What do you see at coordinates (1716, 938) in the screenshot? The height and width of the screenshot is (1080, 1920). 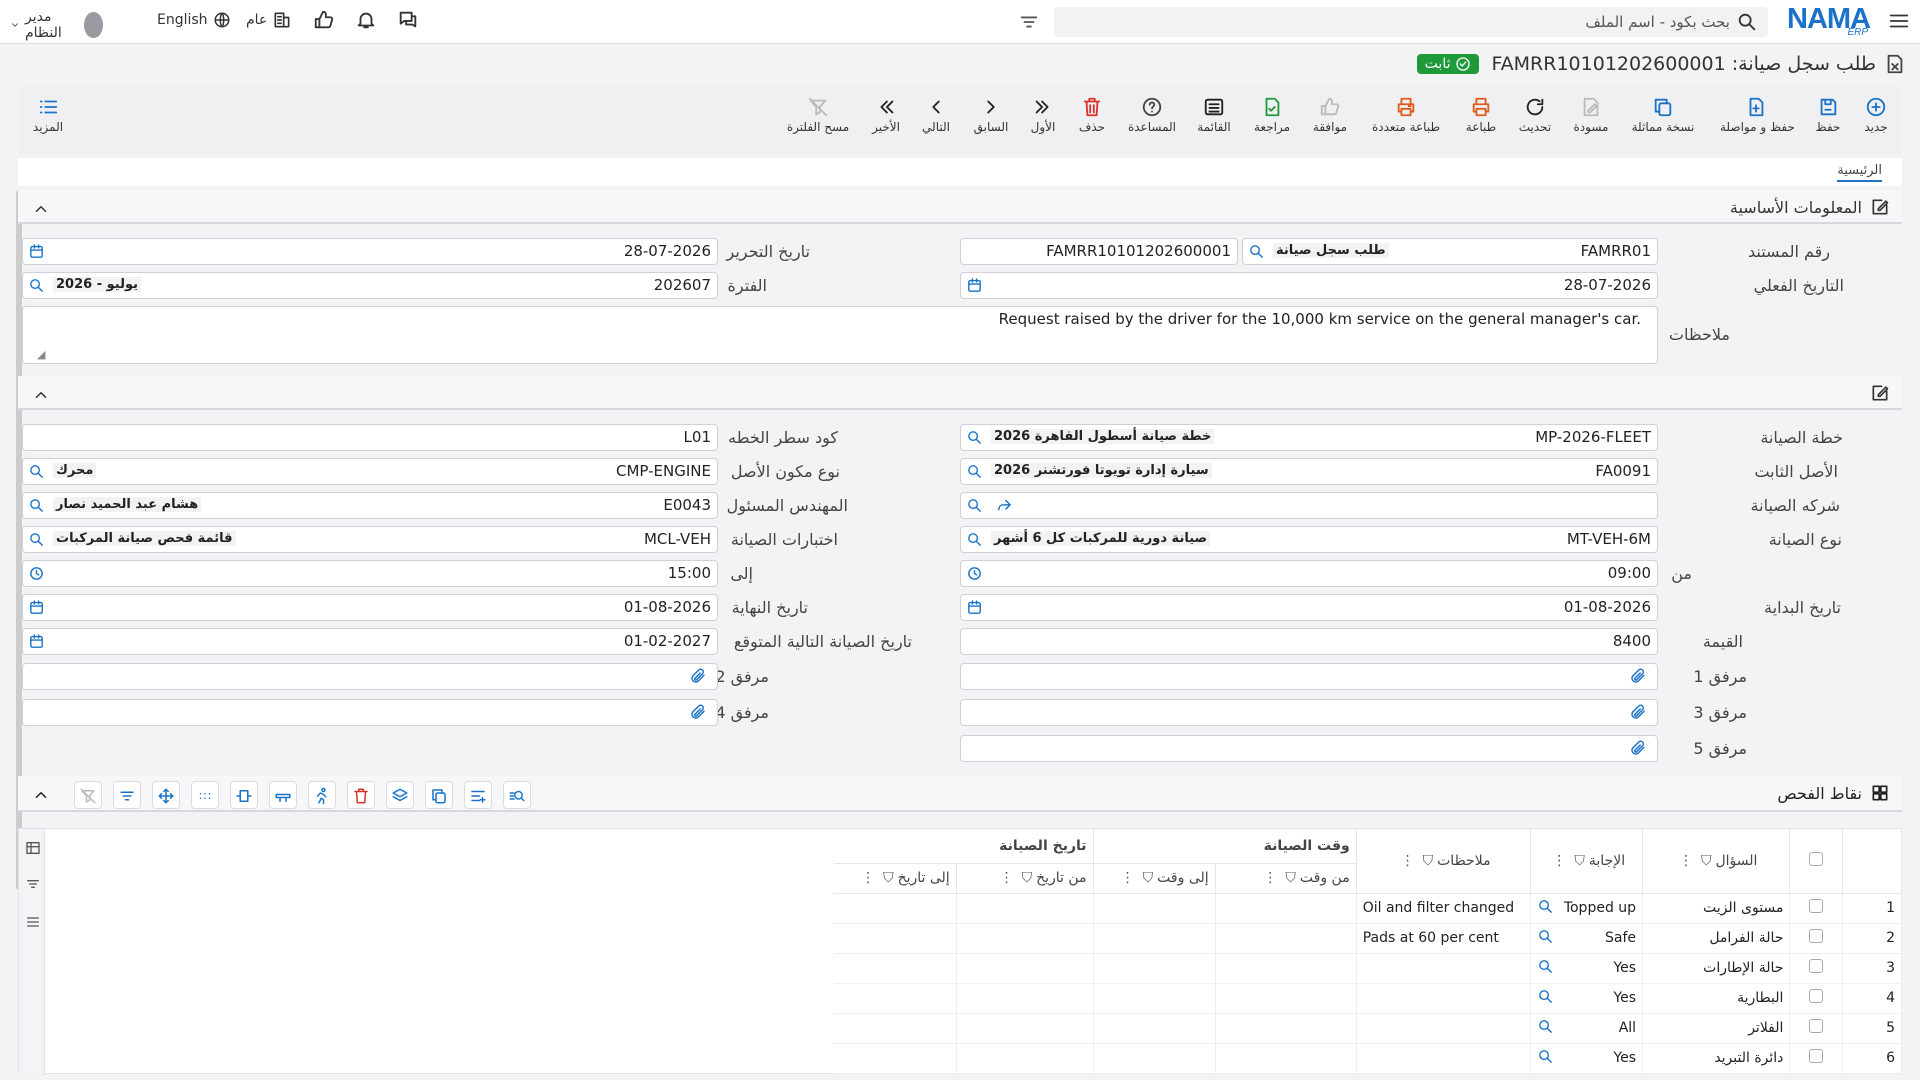 I see `question-cell: حالة الفرامل` at bounding box center [1716, 938].